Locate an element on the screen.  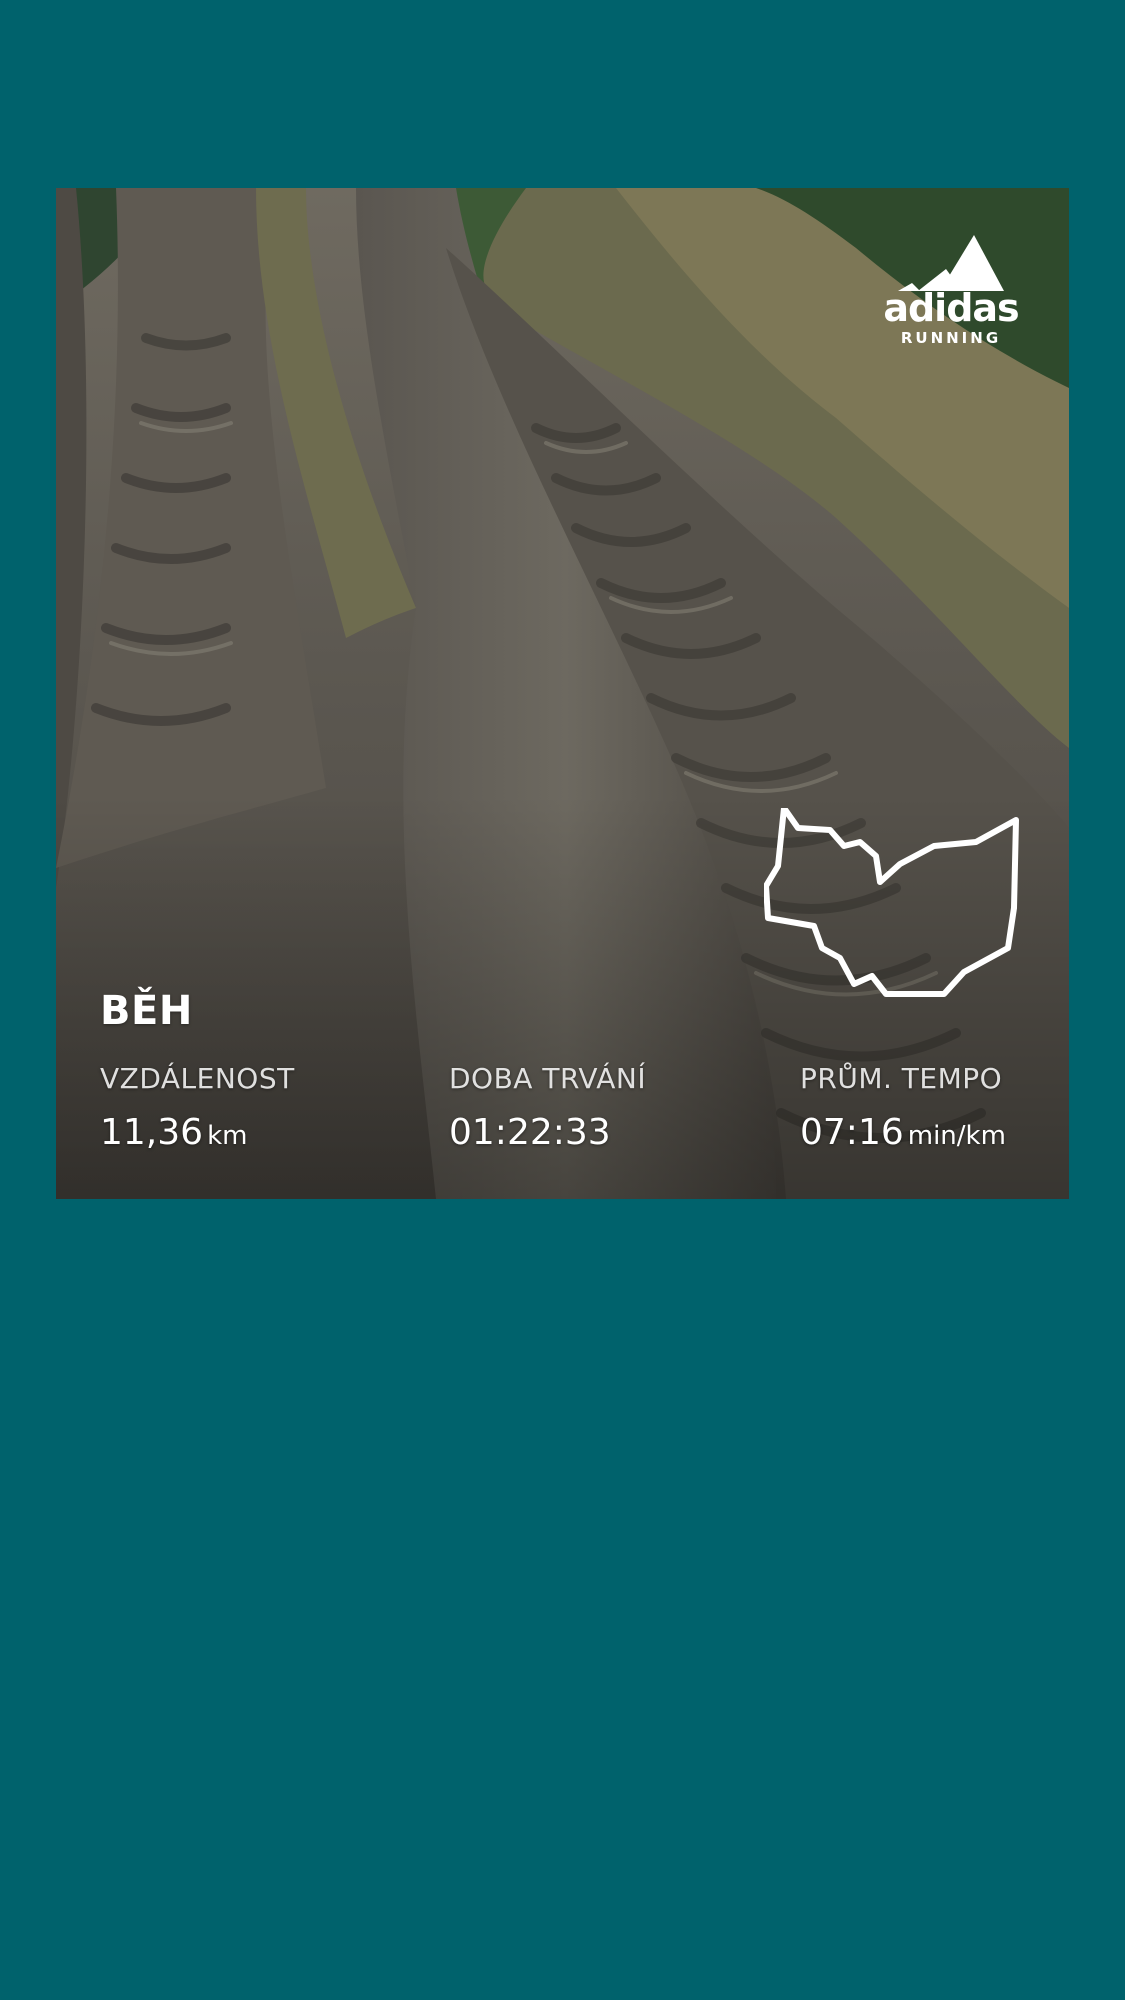
adidas-stripes-icon is located at coordinates (951, 263).